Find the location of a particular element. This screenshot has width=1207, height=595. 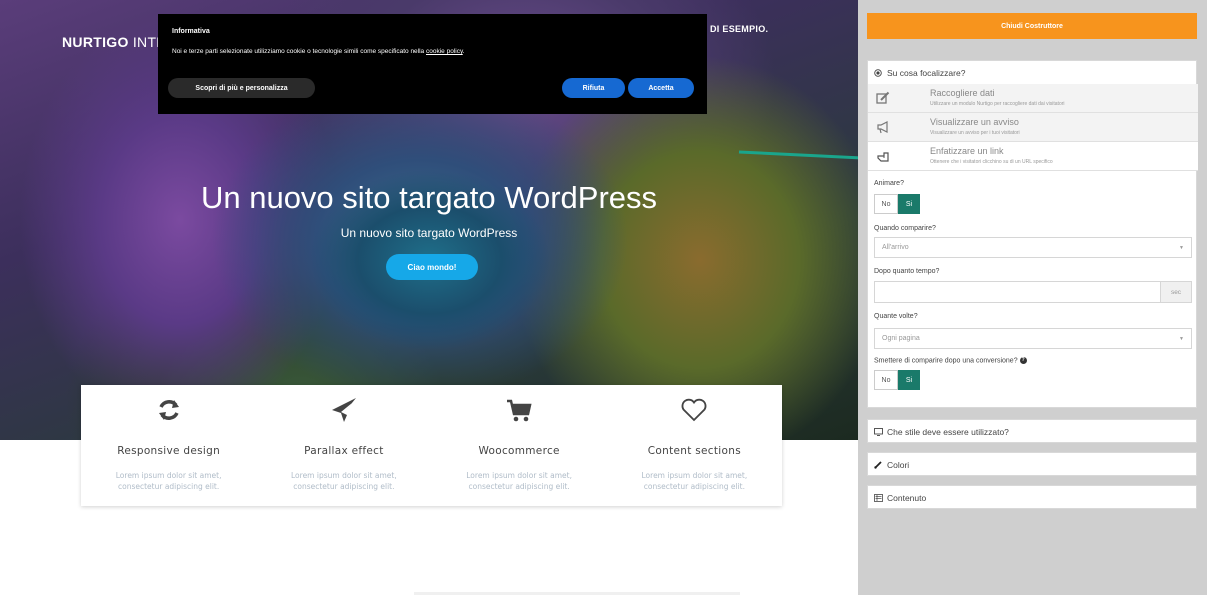

megaphone-icon is located at coordinates (883, 127).